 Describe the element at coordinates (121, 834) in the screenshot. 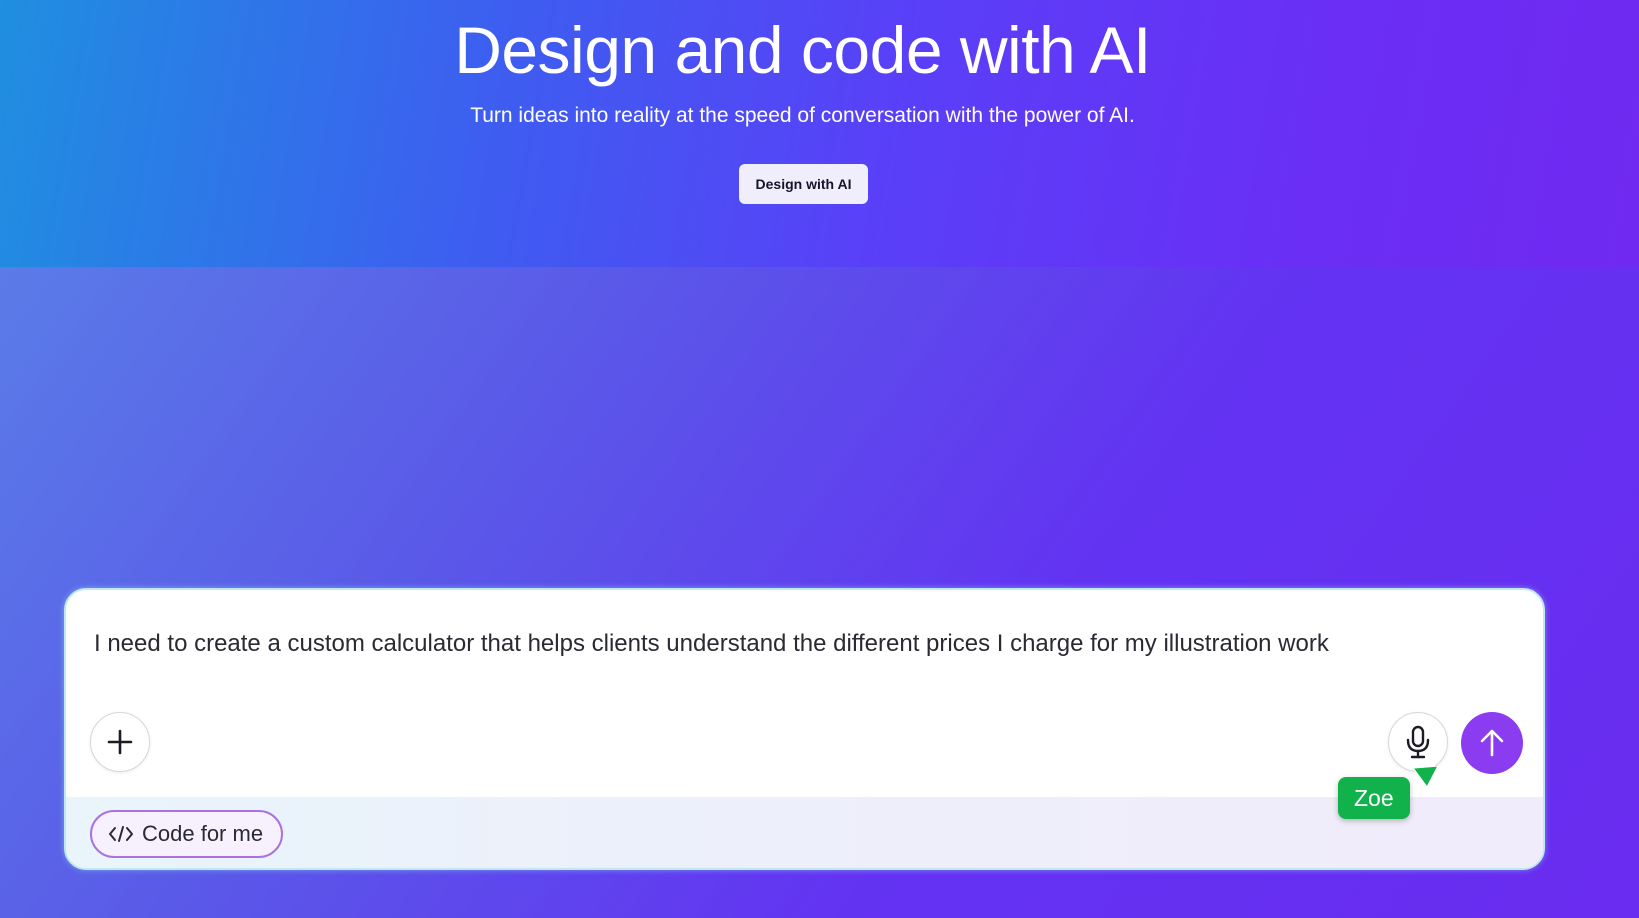

I see `code-icon` at that location.